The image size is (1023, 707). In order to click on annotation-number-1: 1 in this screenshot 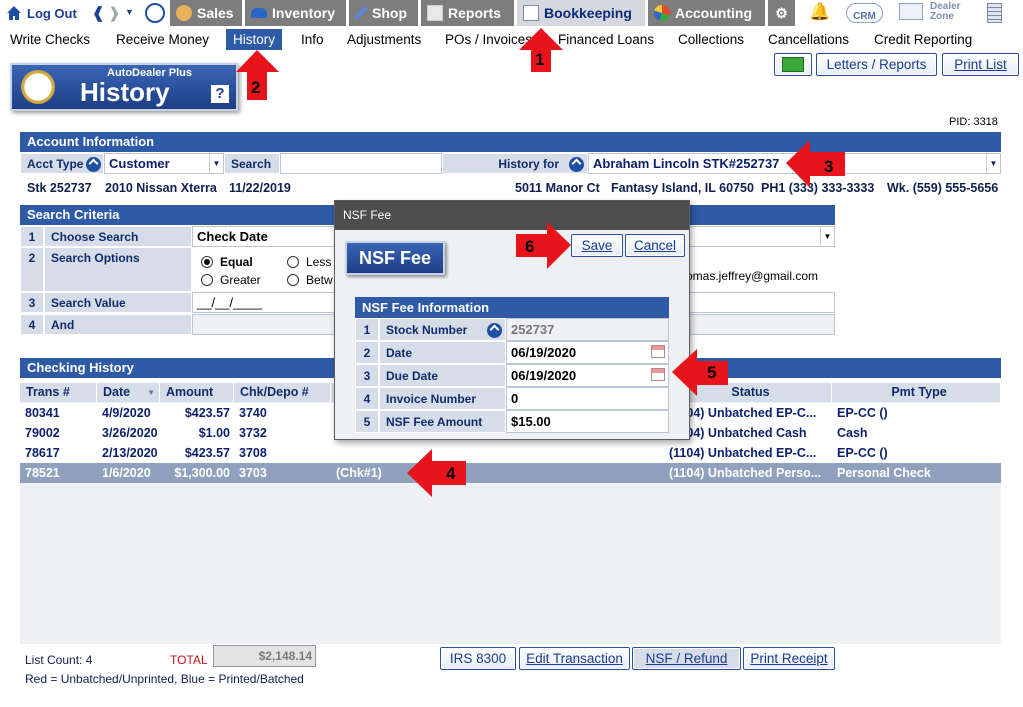, I will do `click(540, 59)`.